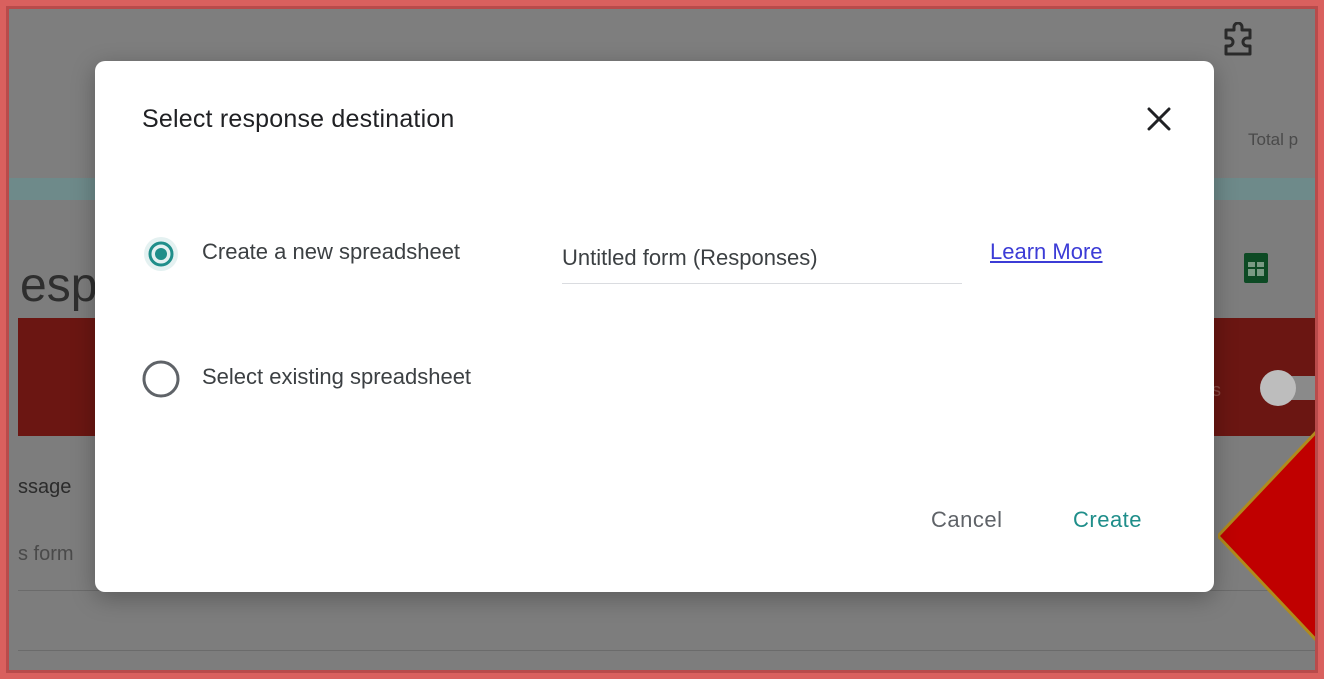  I want to click on annotation-arrow-icon, so click(1271, 536).